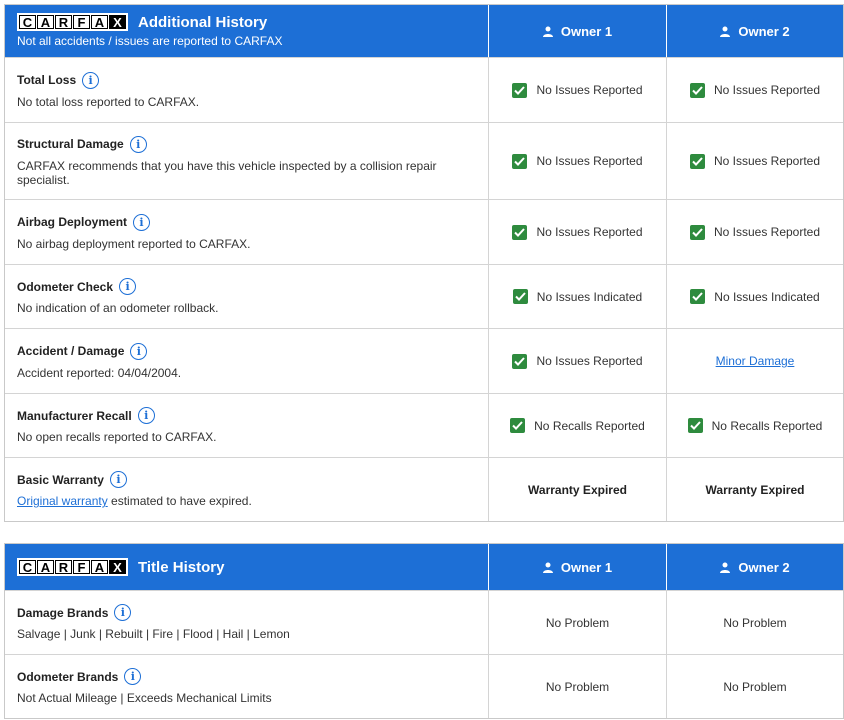  I want to click on logo-letter: R, so click(63, 567).